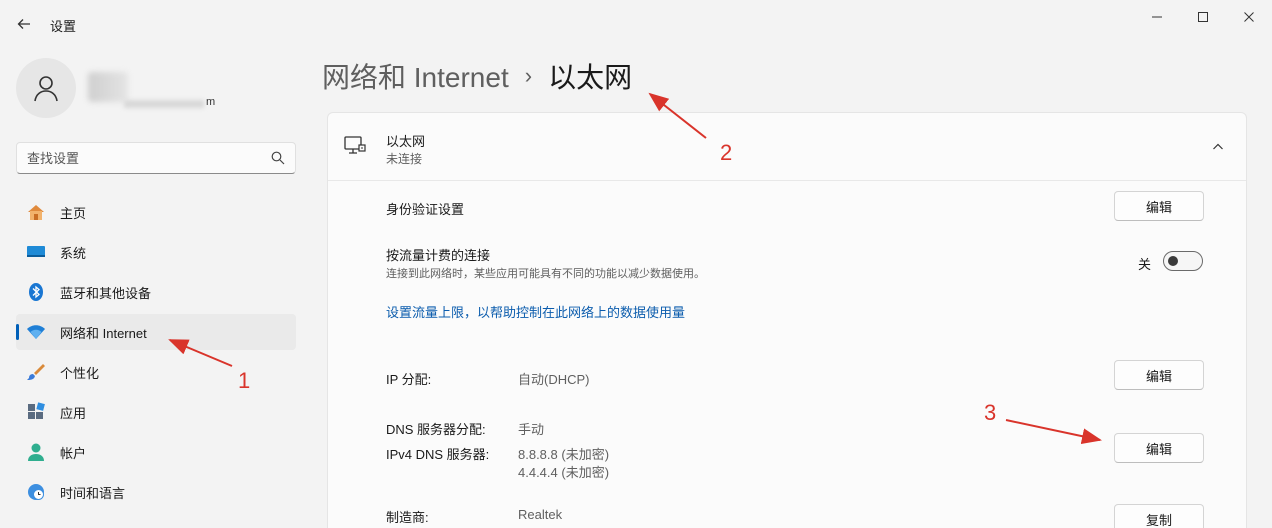 This screenshot has width=1272, height=528. I want to click on minimize-icon, so click(1157, 17).